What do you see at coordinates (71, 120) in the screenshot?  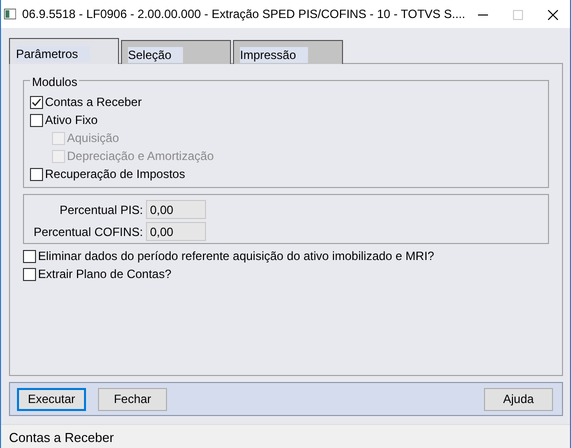 I see `checkbox-label: Ativo Fixo` at bounding box center [71, 120].